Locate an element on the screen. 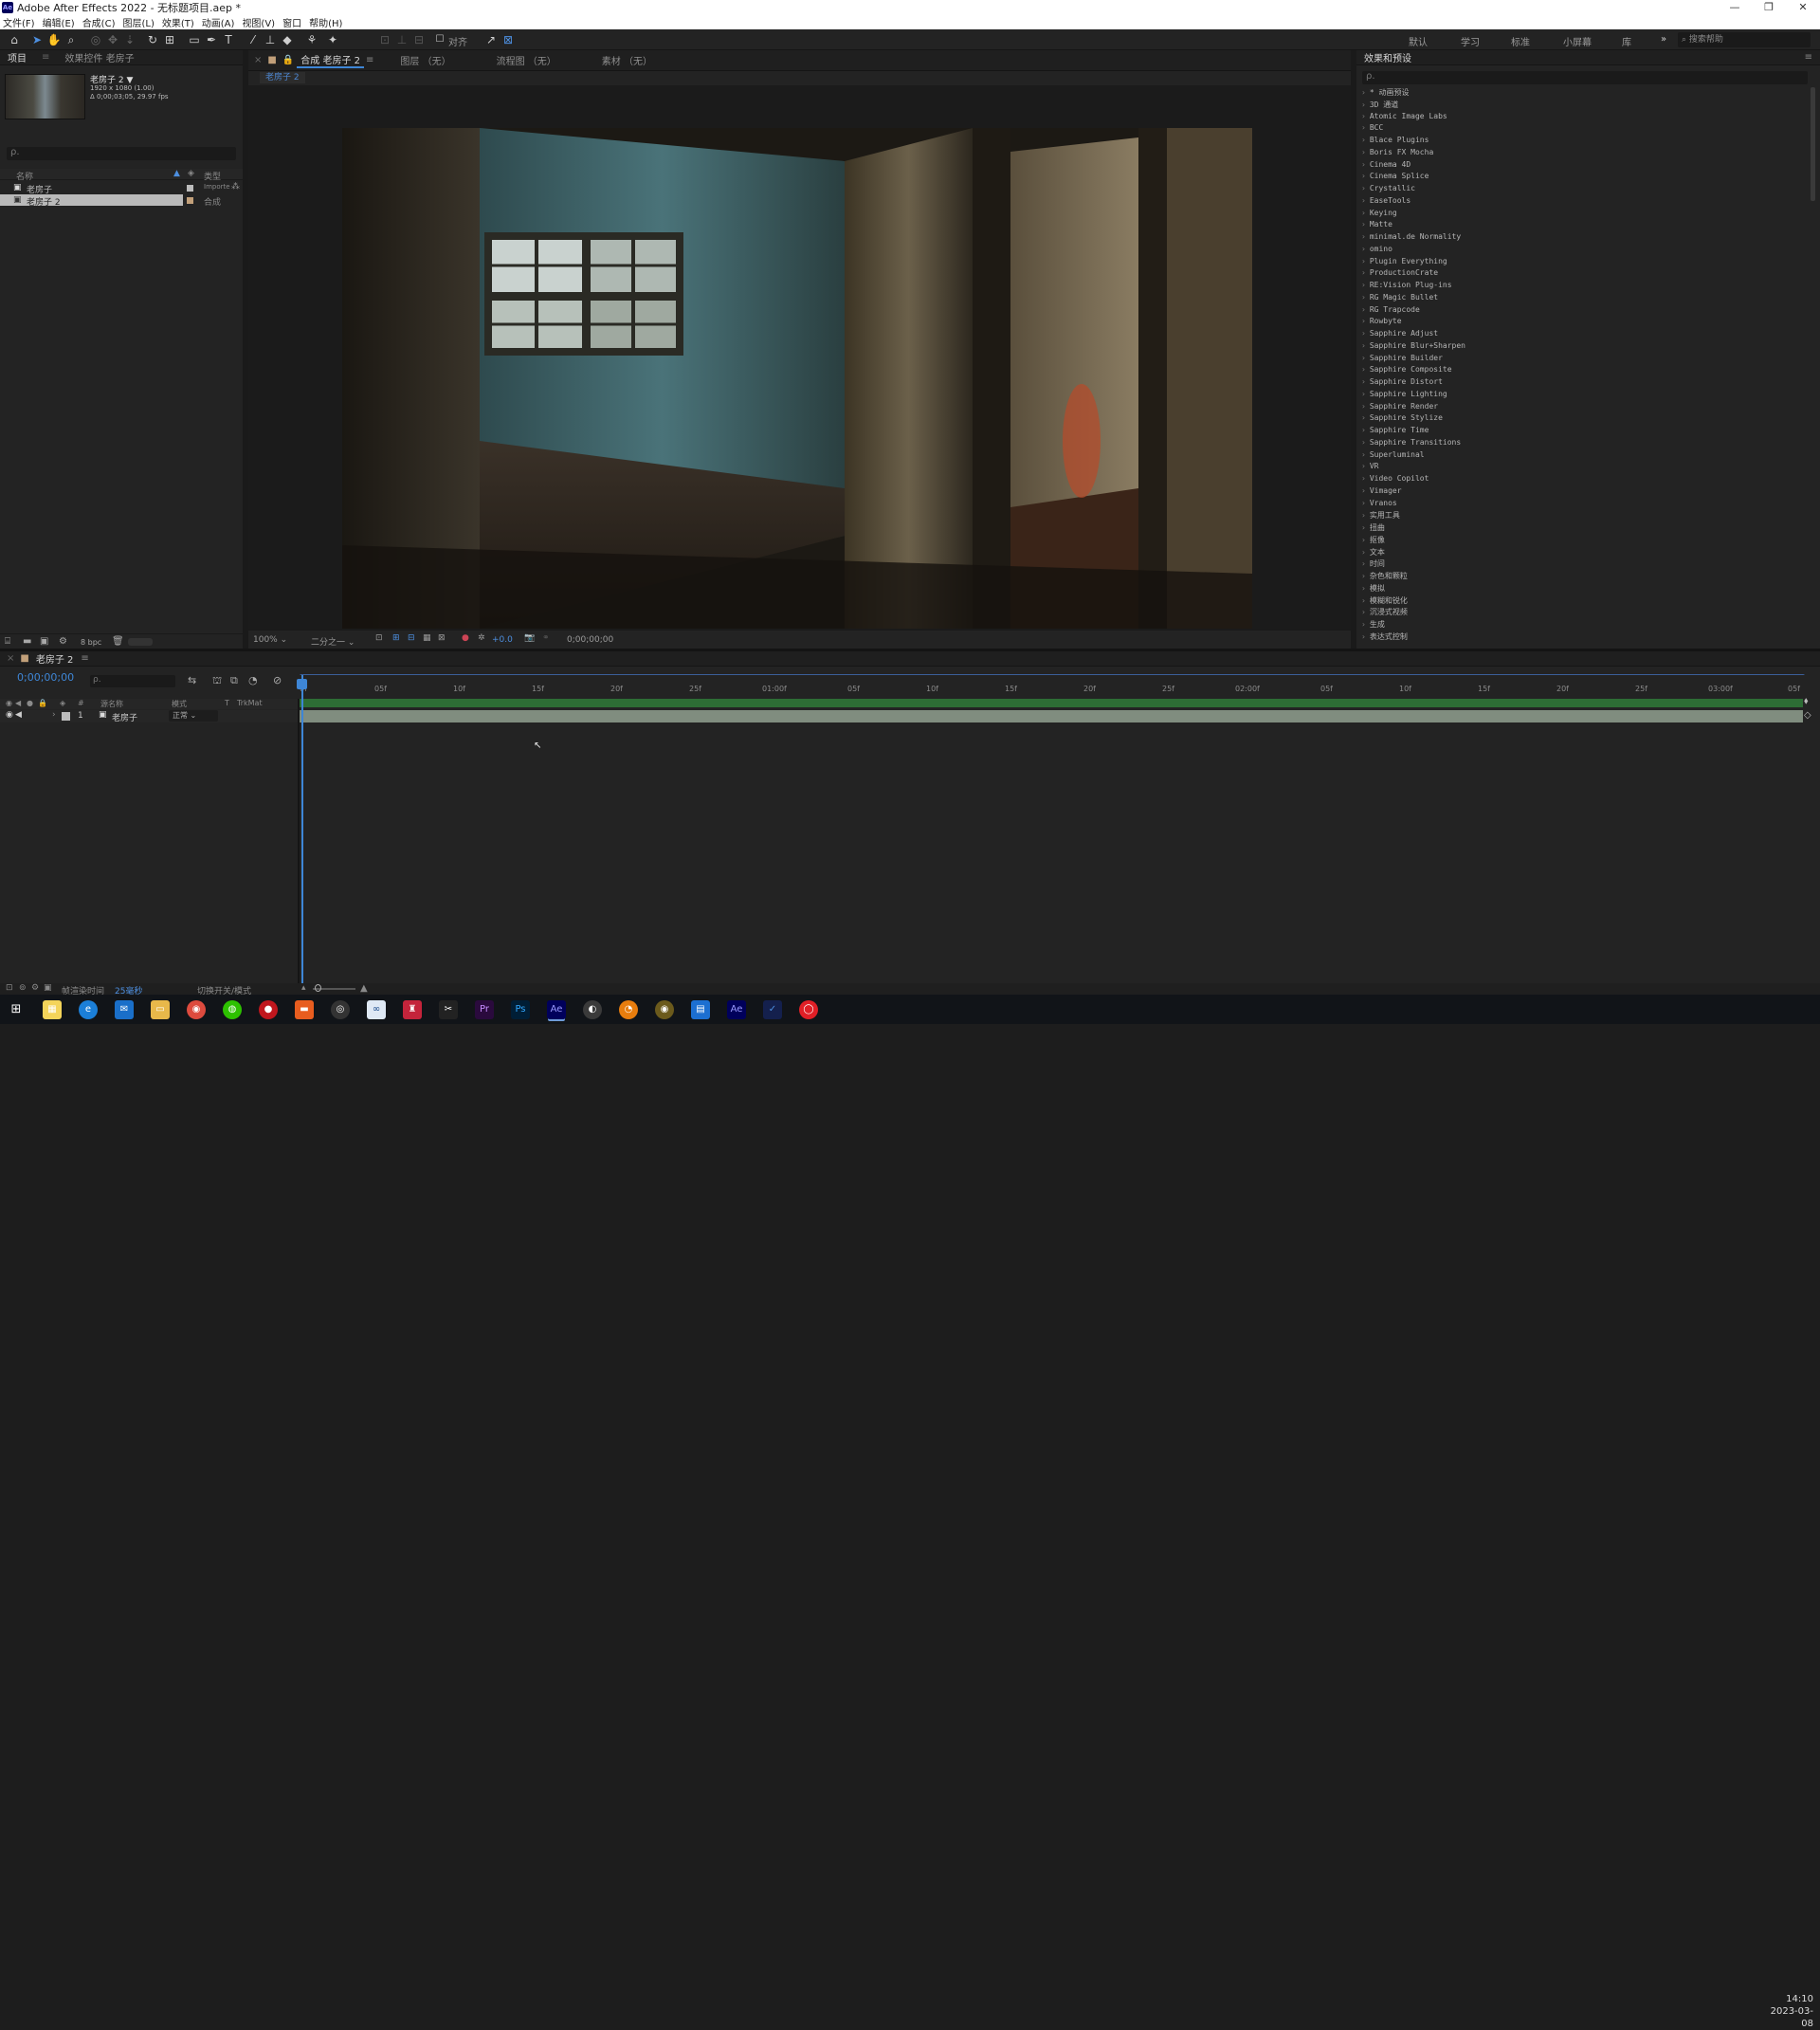 The width and height of the screenshot is (1820, 2030). close-tab-icon: × is located at coordinates (8, 658).